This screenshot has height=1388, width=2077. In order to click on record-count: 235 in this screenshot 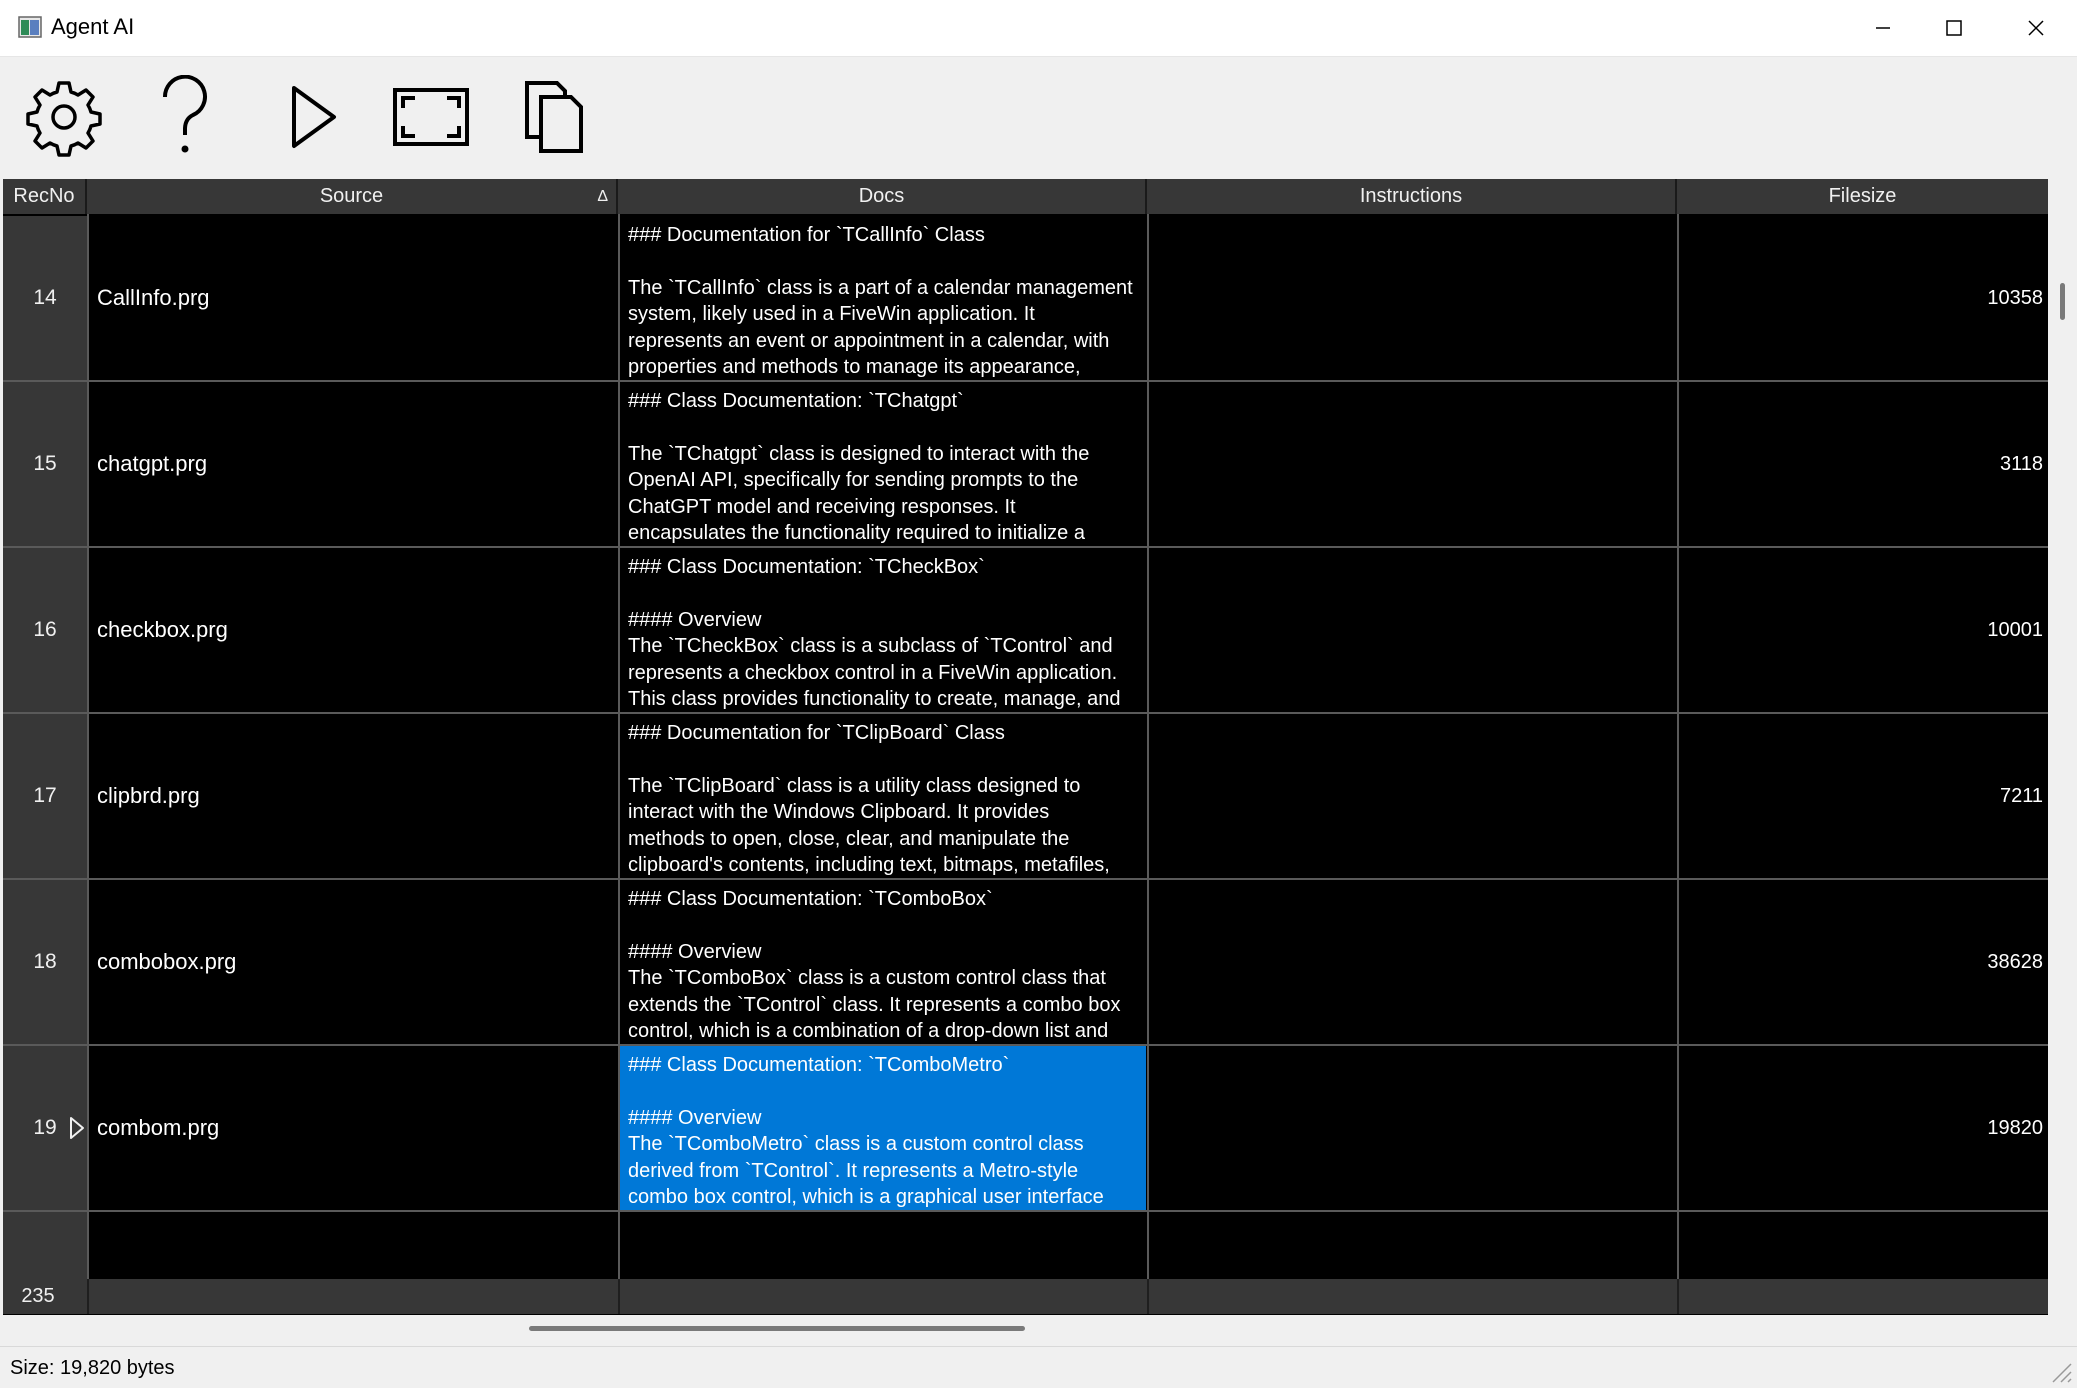, I will do `click(38, 1296)`.